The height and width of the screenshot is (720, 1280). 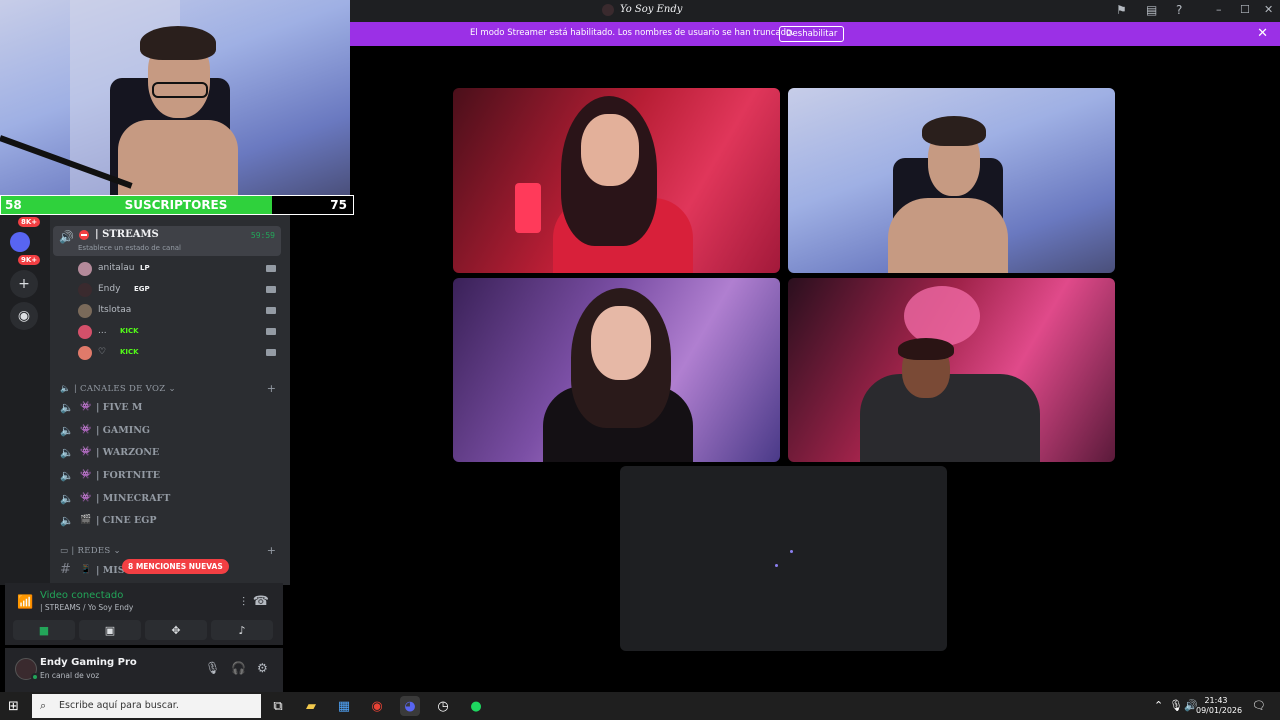 What do you see at coordinates (954, 131) in the screenshot?
I see `participant-hair` at bounding box center [954, 131].